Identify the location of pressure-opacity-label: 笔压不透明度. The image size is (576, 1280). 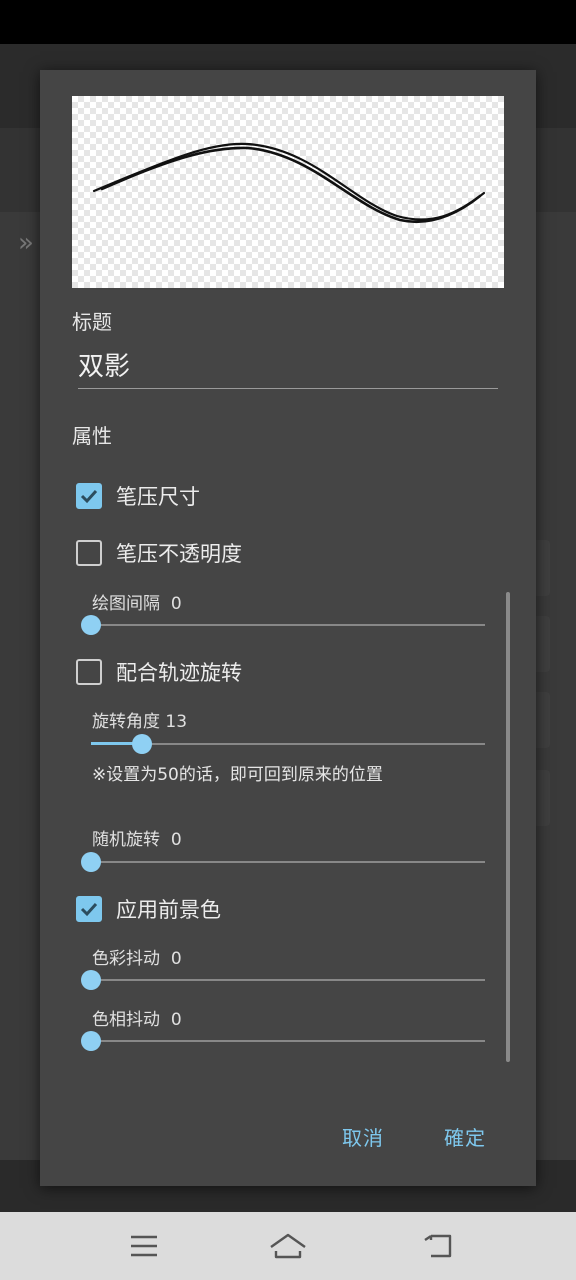
(179, 554).